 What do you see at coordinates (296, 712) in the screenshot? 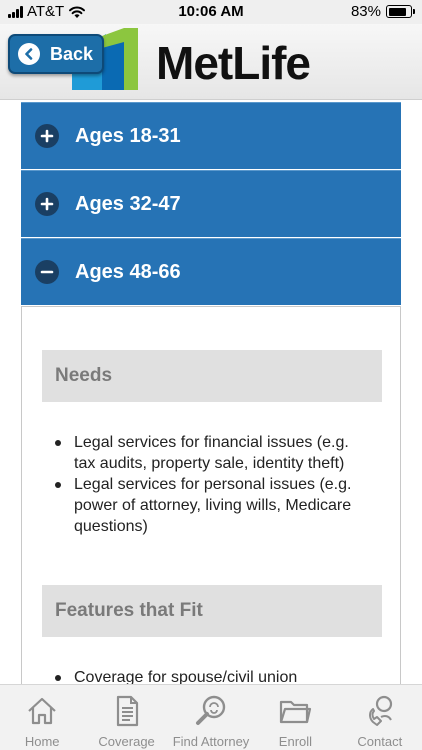
I see `folder-icon` at bounding box center [296, 712].